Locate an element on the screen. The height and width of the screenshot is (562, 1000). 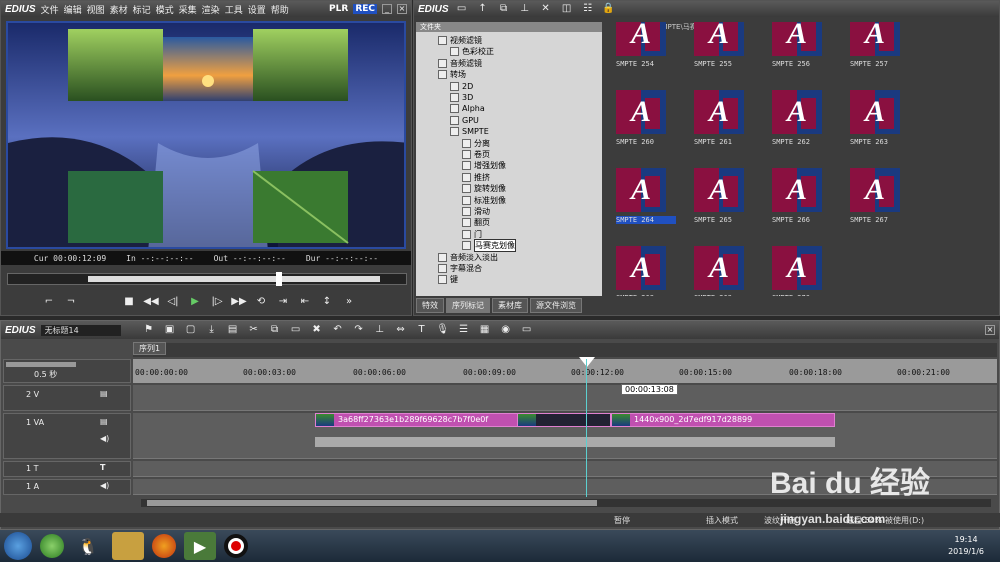
tree-item: 色彩校正 is located at coordinates (472, 51).